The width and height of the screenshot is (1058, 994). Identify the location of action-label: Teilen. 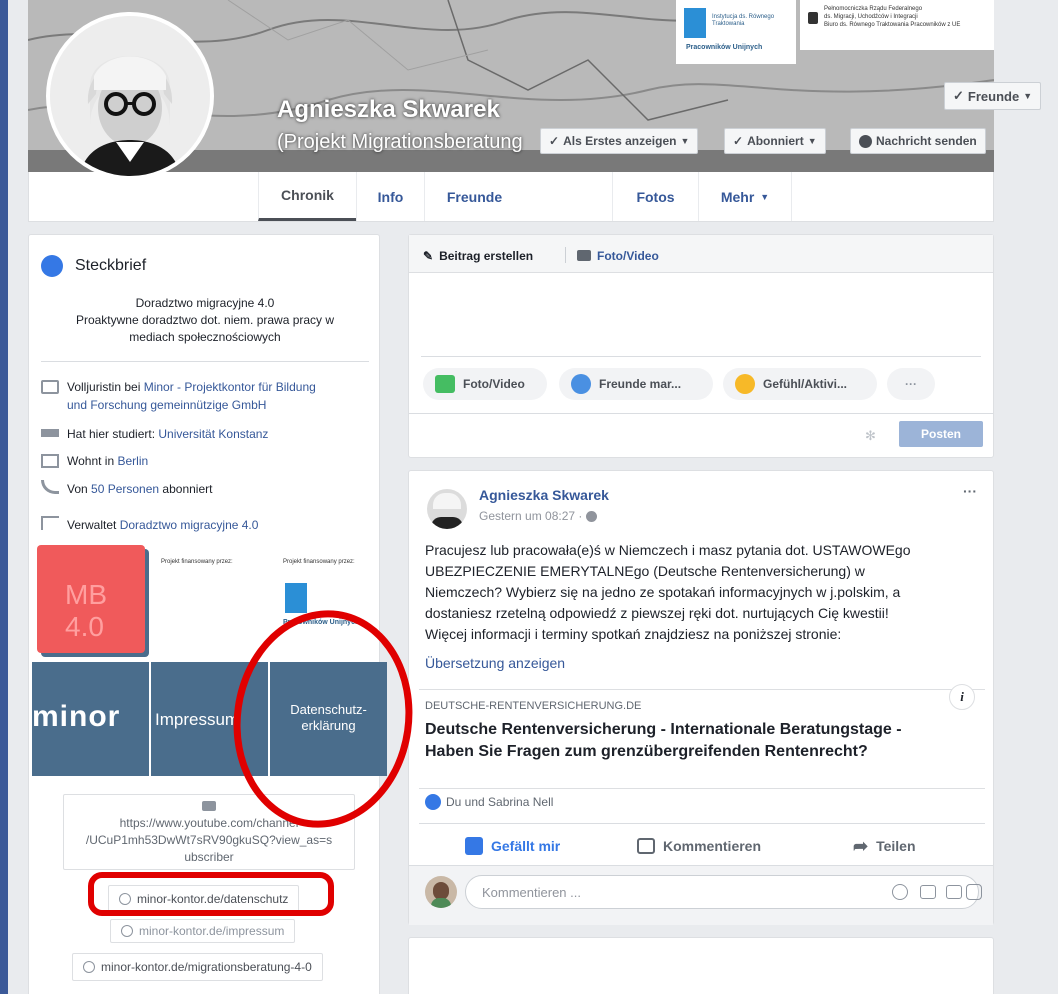
(896, 846).